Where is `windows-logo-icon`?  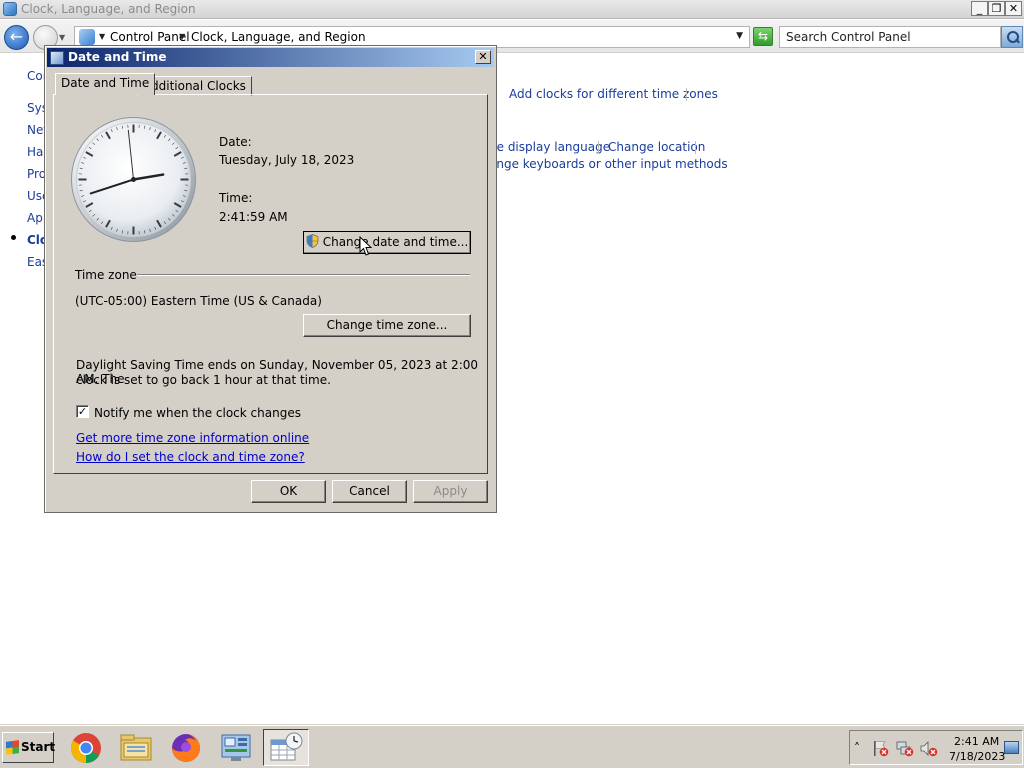
windows-logo-icon is located at coordinates (12, 747).